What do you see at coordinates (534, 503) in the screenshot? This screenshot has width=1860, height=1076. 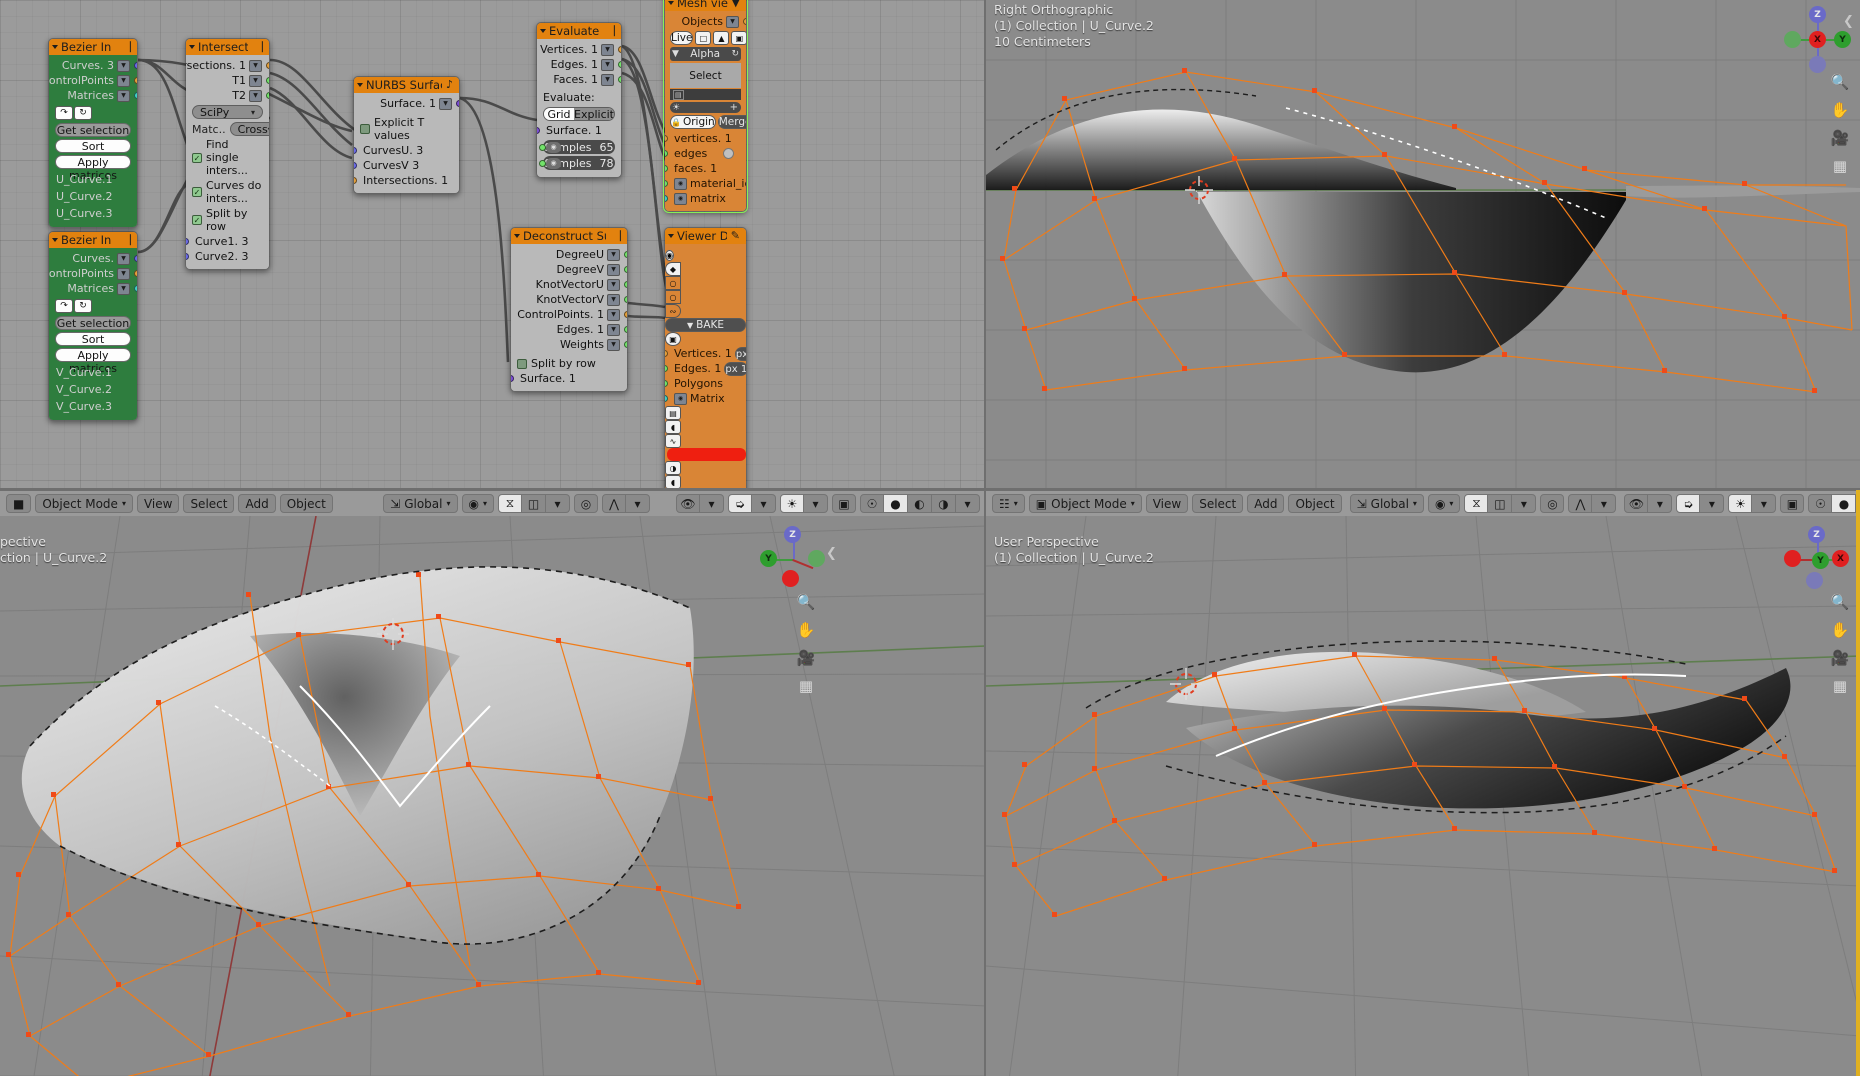 I see `snap-target-icon: ◫` at bounding box center [534, 503].